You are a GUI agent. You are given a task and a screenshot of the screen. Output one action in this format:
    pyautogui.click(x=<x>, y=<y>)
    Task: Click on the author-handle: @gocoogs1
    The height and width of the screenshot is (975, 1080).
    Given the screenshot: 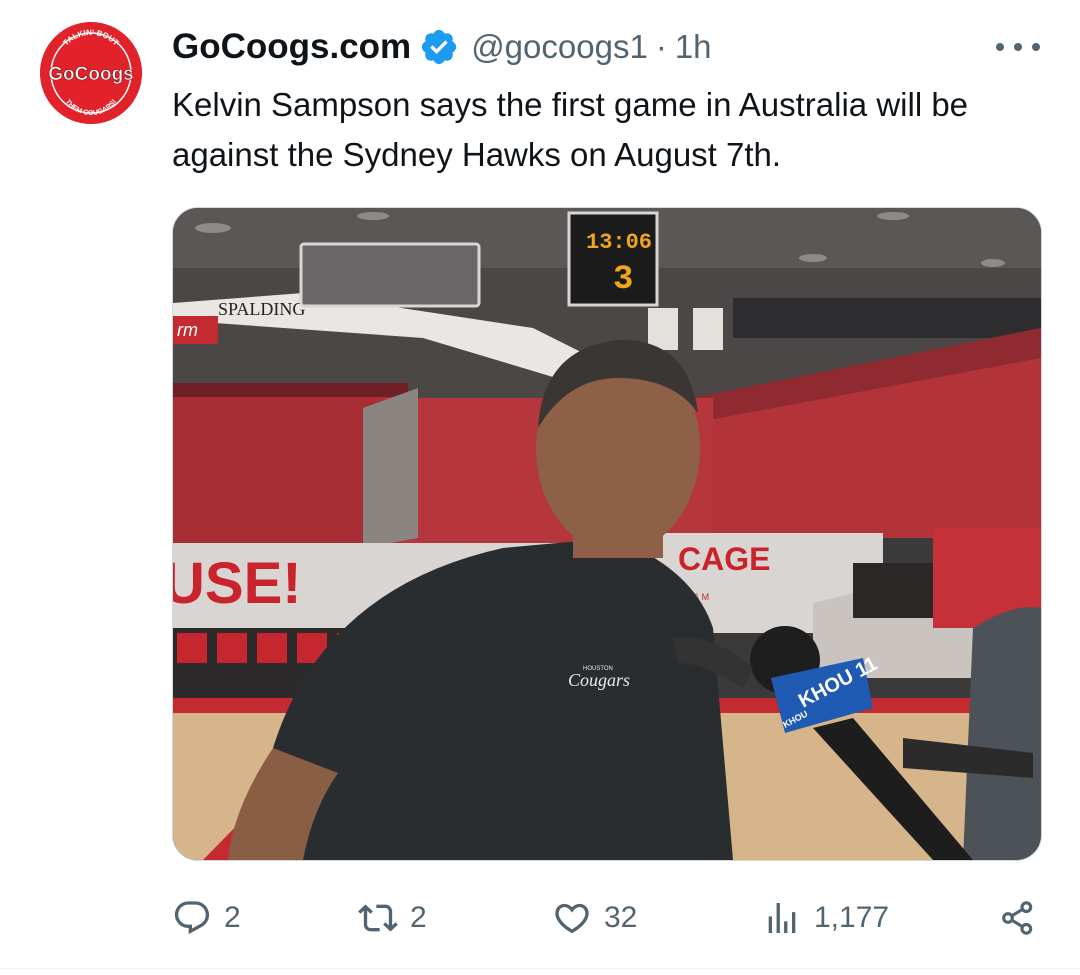 What is the action you would take?
    pyautogui.click(x=559, y=47)
    